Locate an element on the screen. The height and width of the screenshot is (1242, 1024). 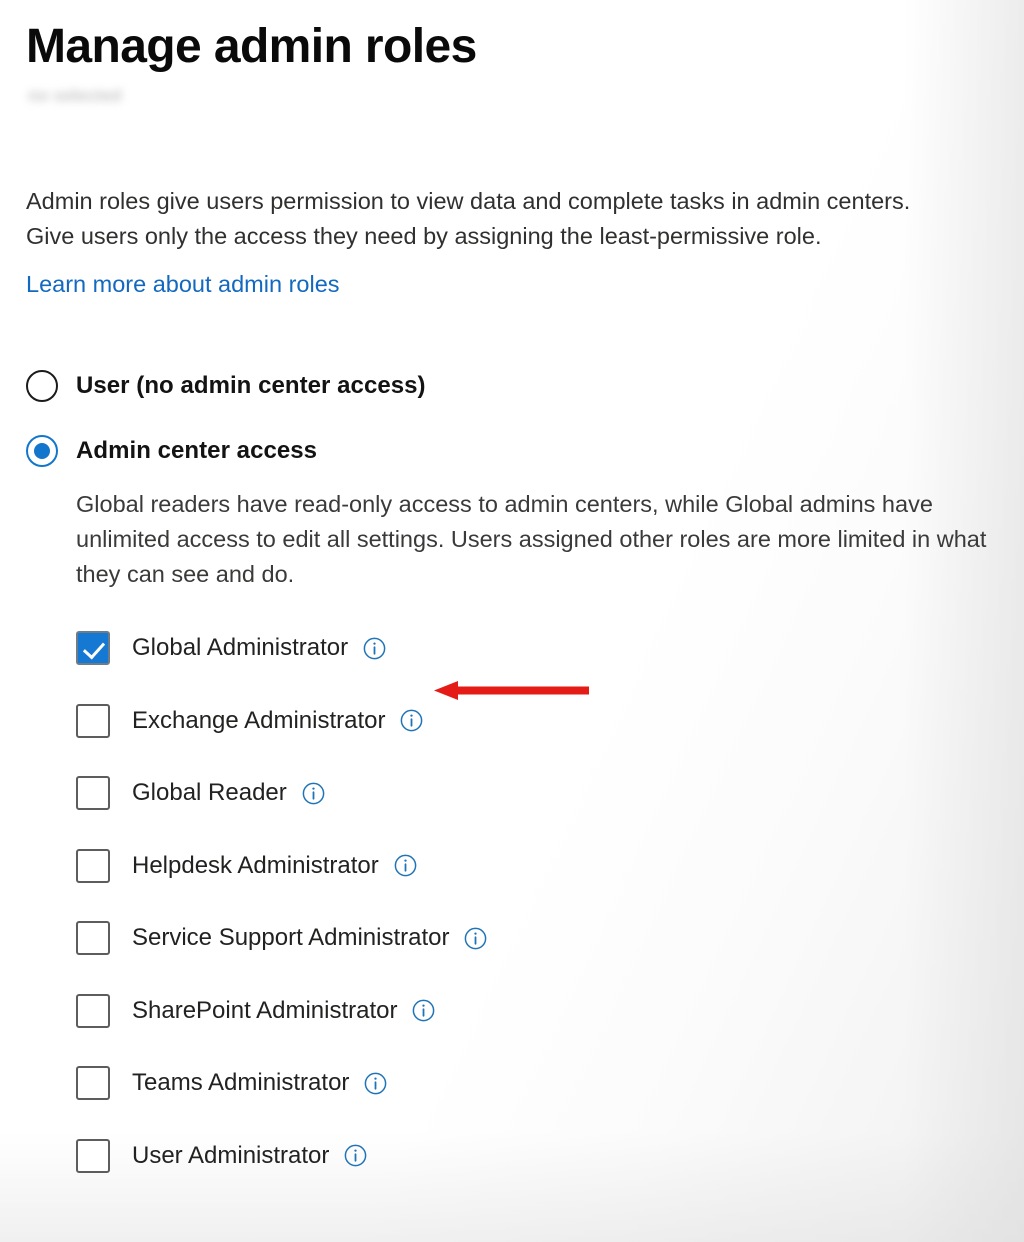
checkbox-global-reader is located at coordinates (93, 793).